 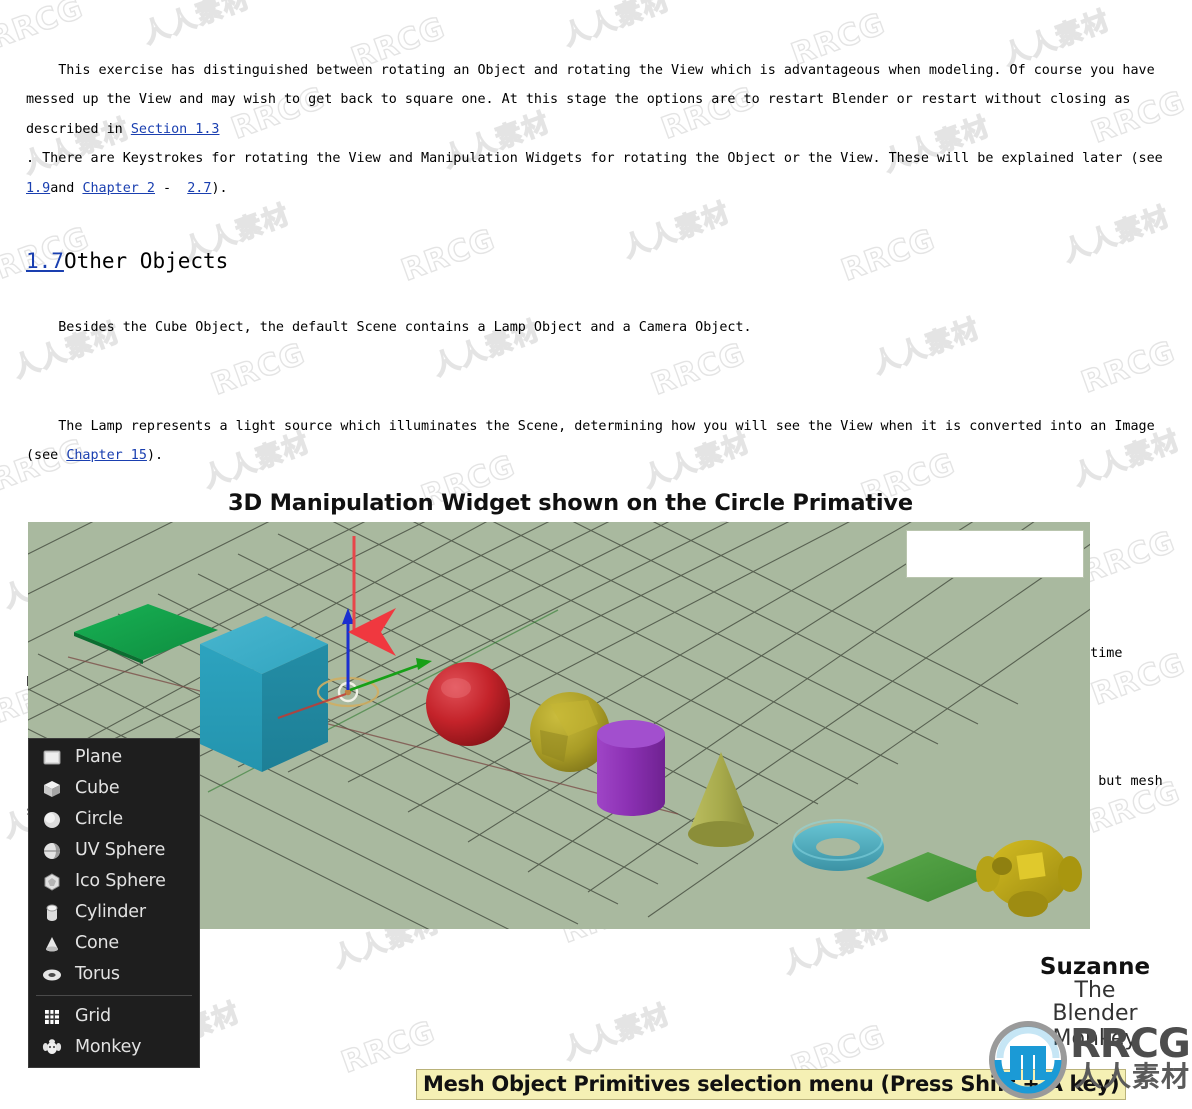 What do you see at coordinates (97, 974) in the screenshot?
I see `menu-item-label: Torus` at bounding box center [97, 974].